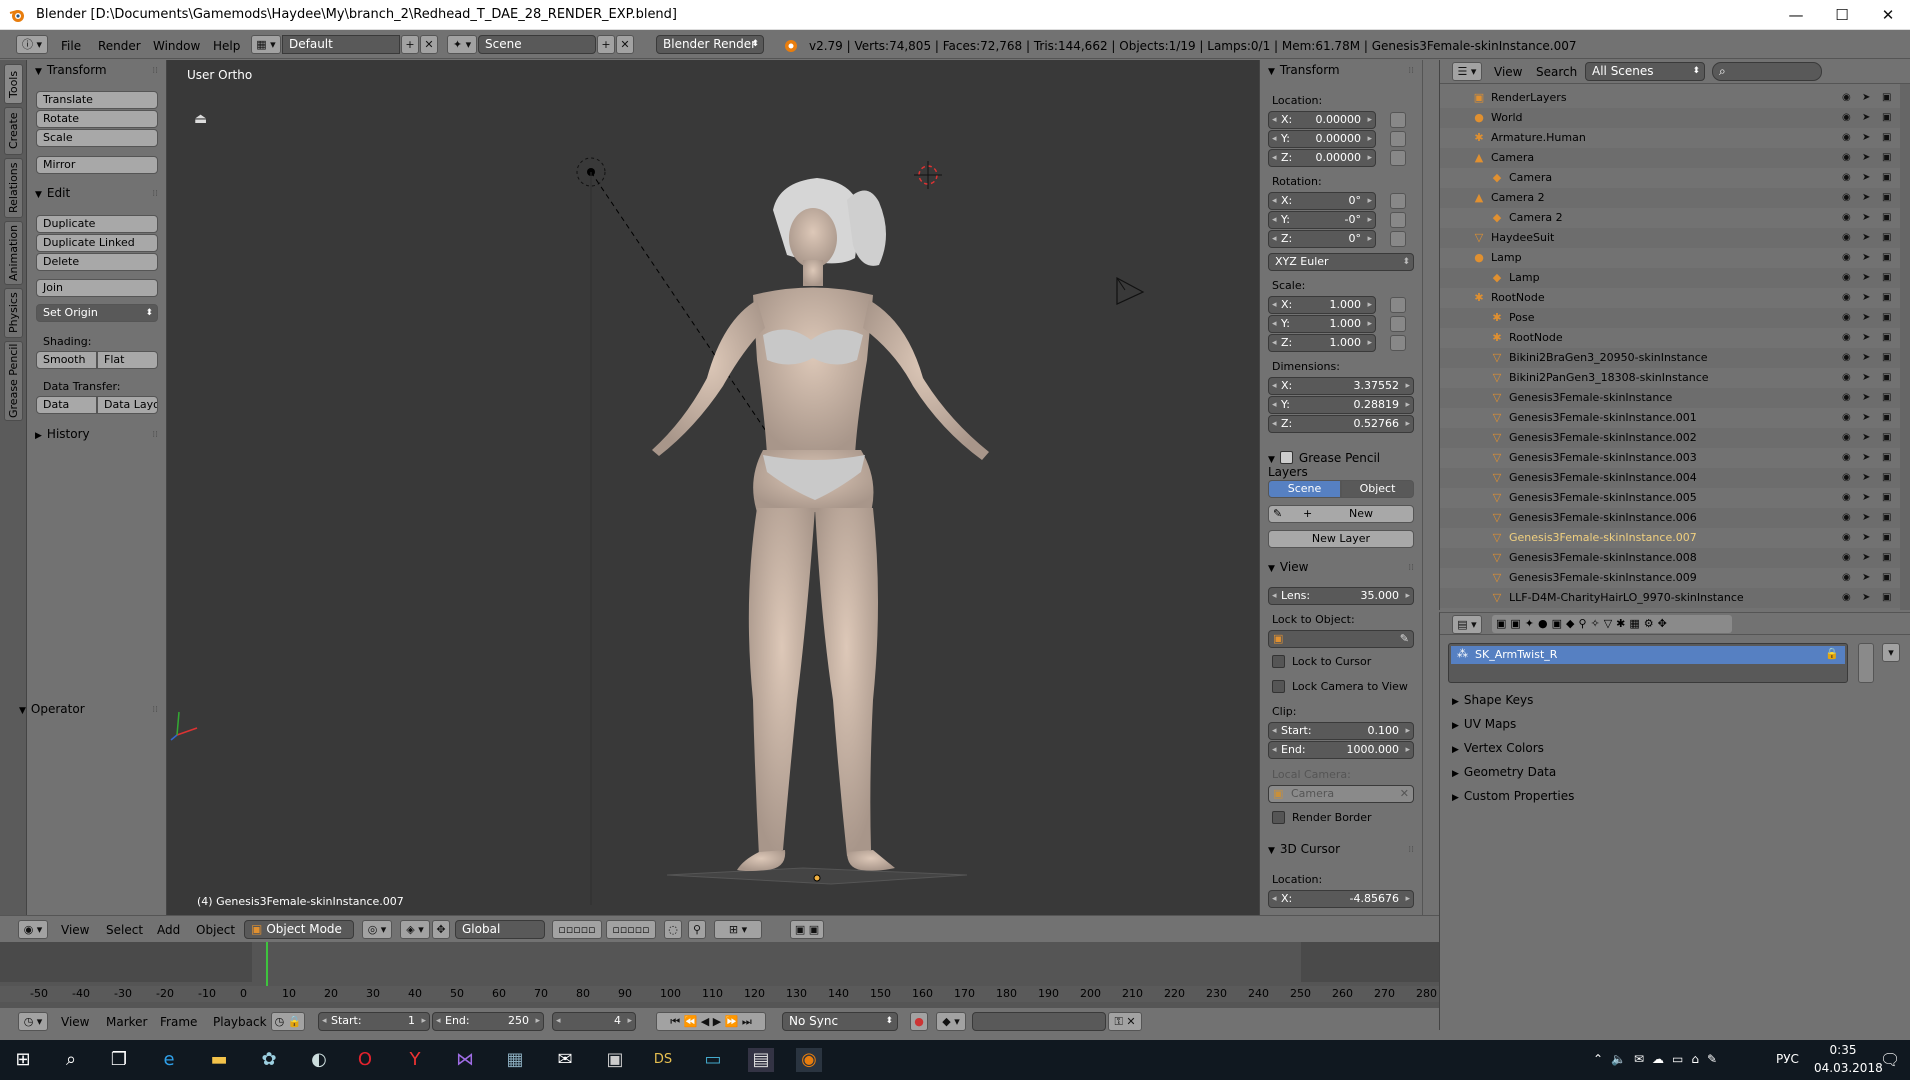 The width and height of the screenshot is (1910, 1080). I want to click on file-explorer-icon: ▬, so click(219, 1060).